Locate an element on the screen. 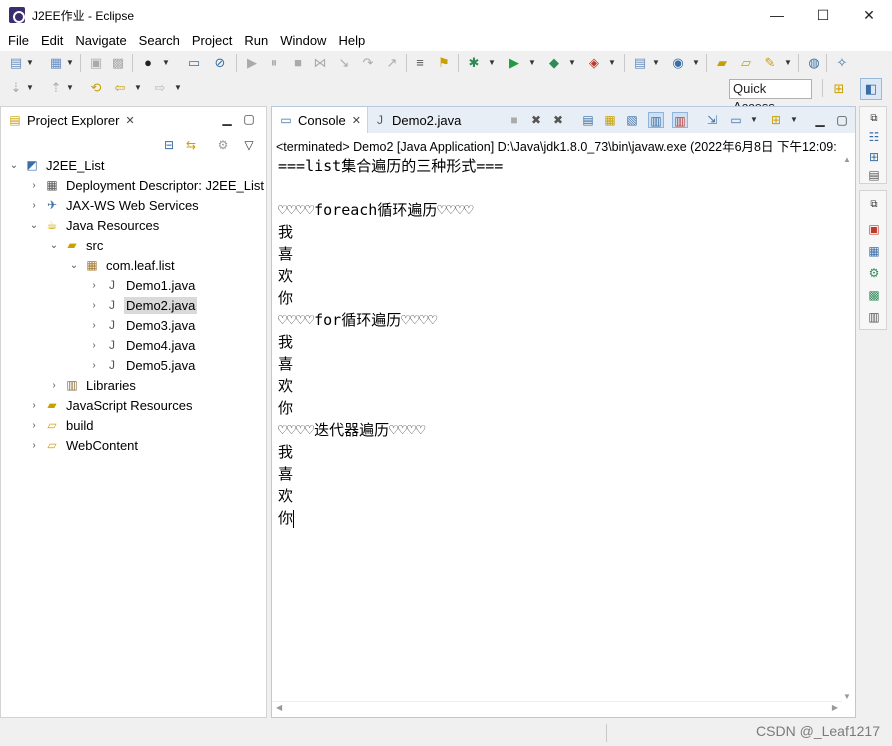 This screenshot has width=892, height=746. terminate-icon: ■ is located at coordinates (298, 63).